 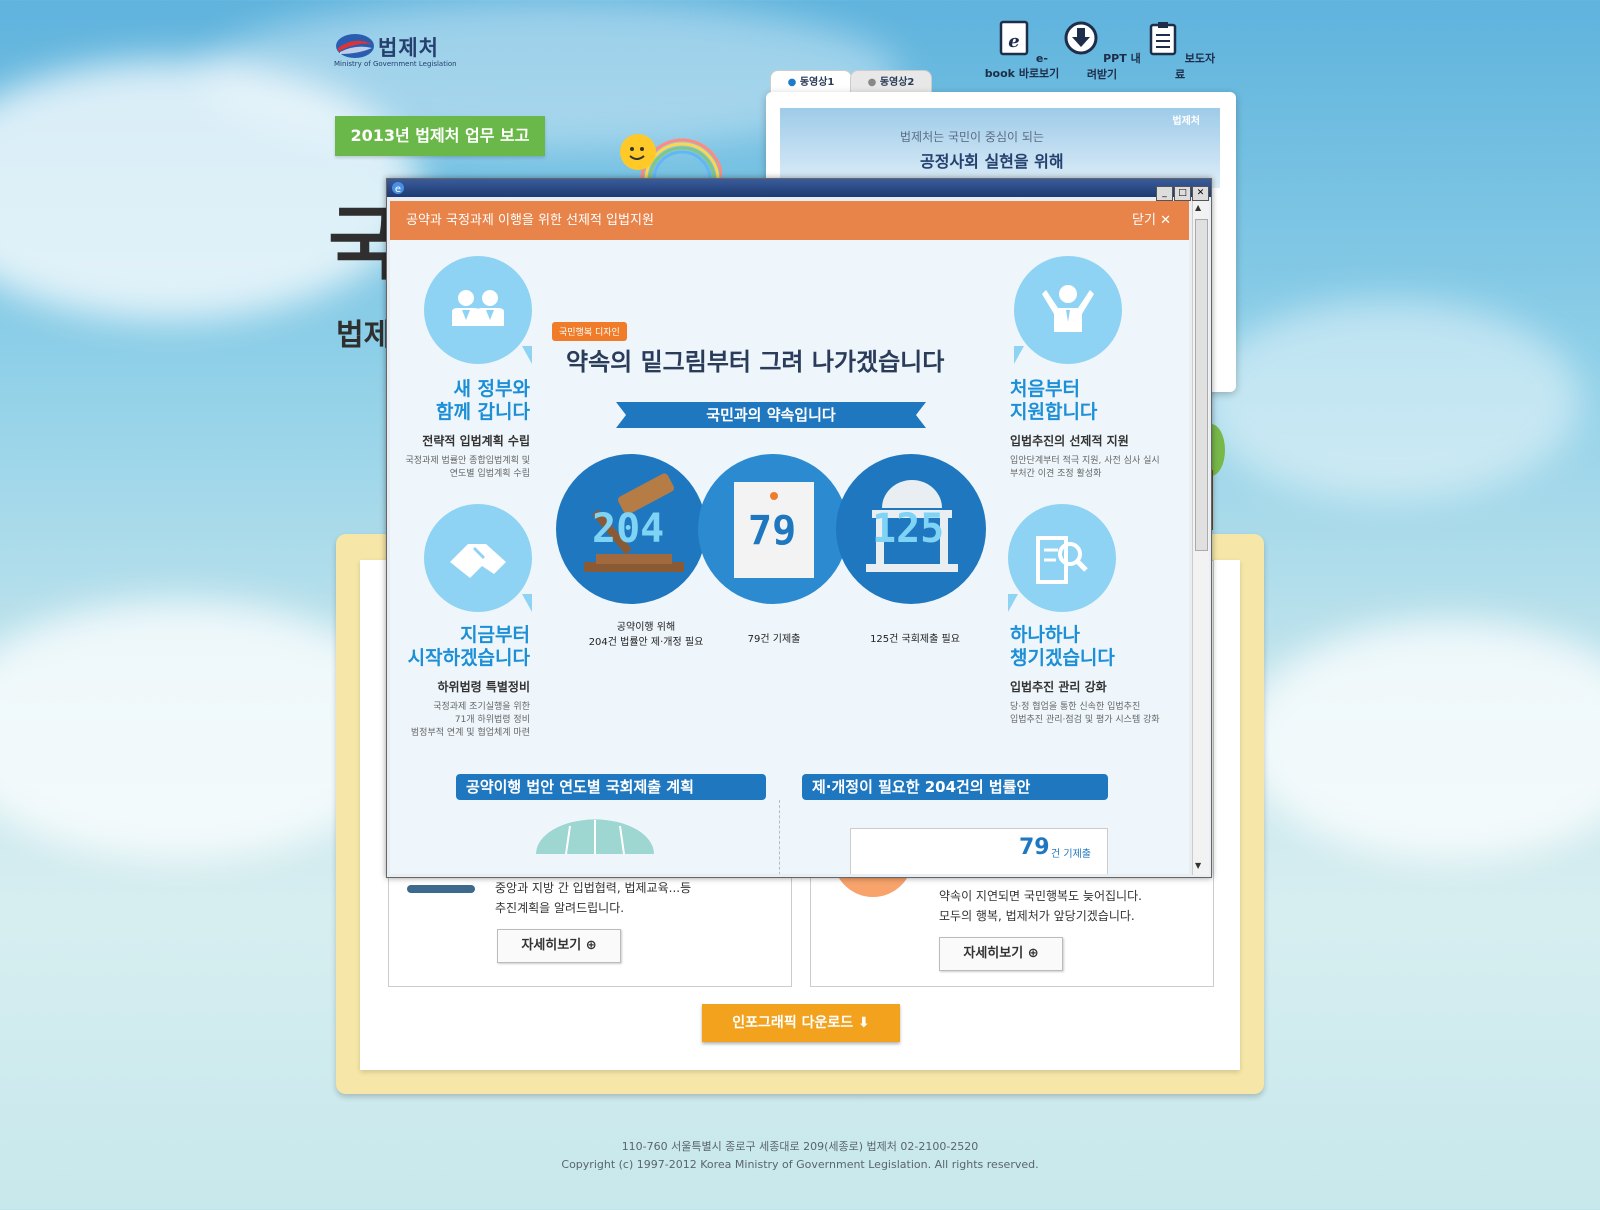 What do you see at coordinates (364, 335) in the screenshot?
I see `hero-calligraphy-sub: 법제` at bounding box center [364, 335].